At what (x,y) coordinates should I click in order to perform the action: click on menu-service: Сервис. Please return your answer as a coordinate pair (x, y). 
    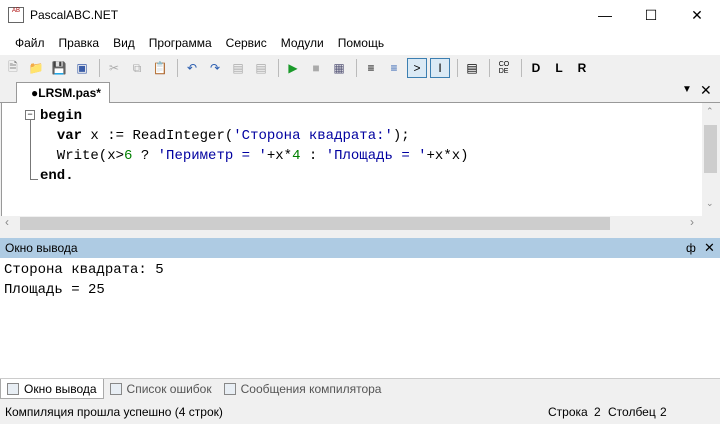
    Looking at the image, I should click on (246, 43).